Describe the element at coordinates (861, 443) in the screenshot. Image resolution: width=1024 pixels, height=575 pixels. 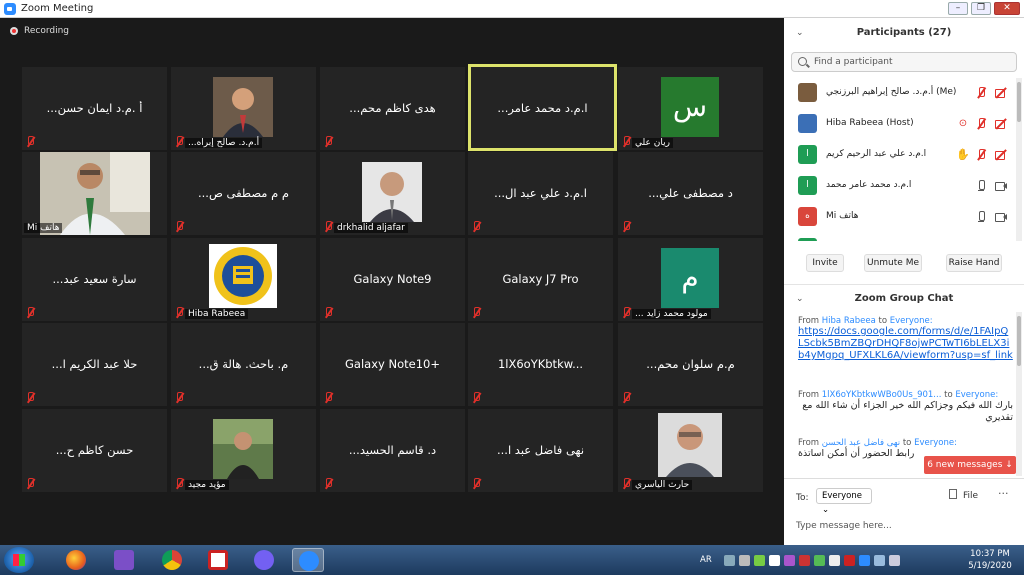
I see `chat-sender: نهى فاضل عبد الحسن` at that location.